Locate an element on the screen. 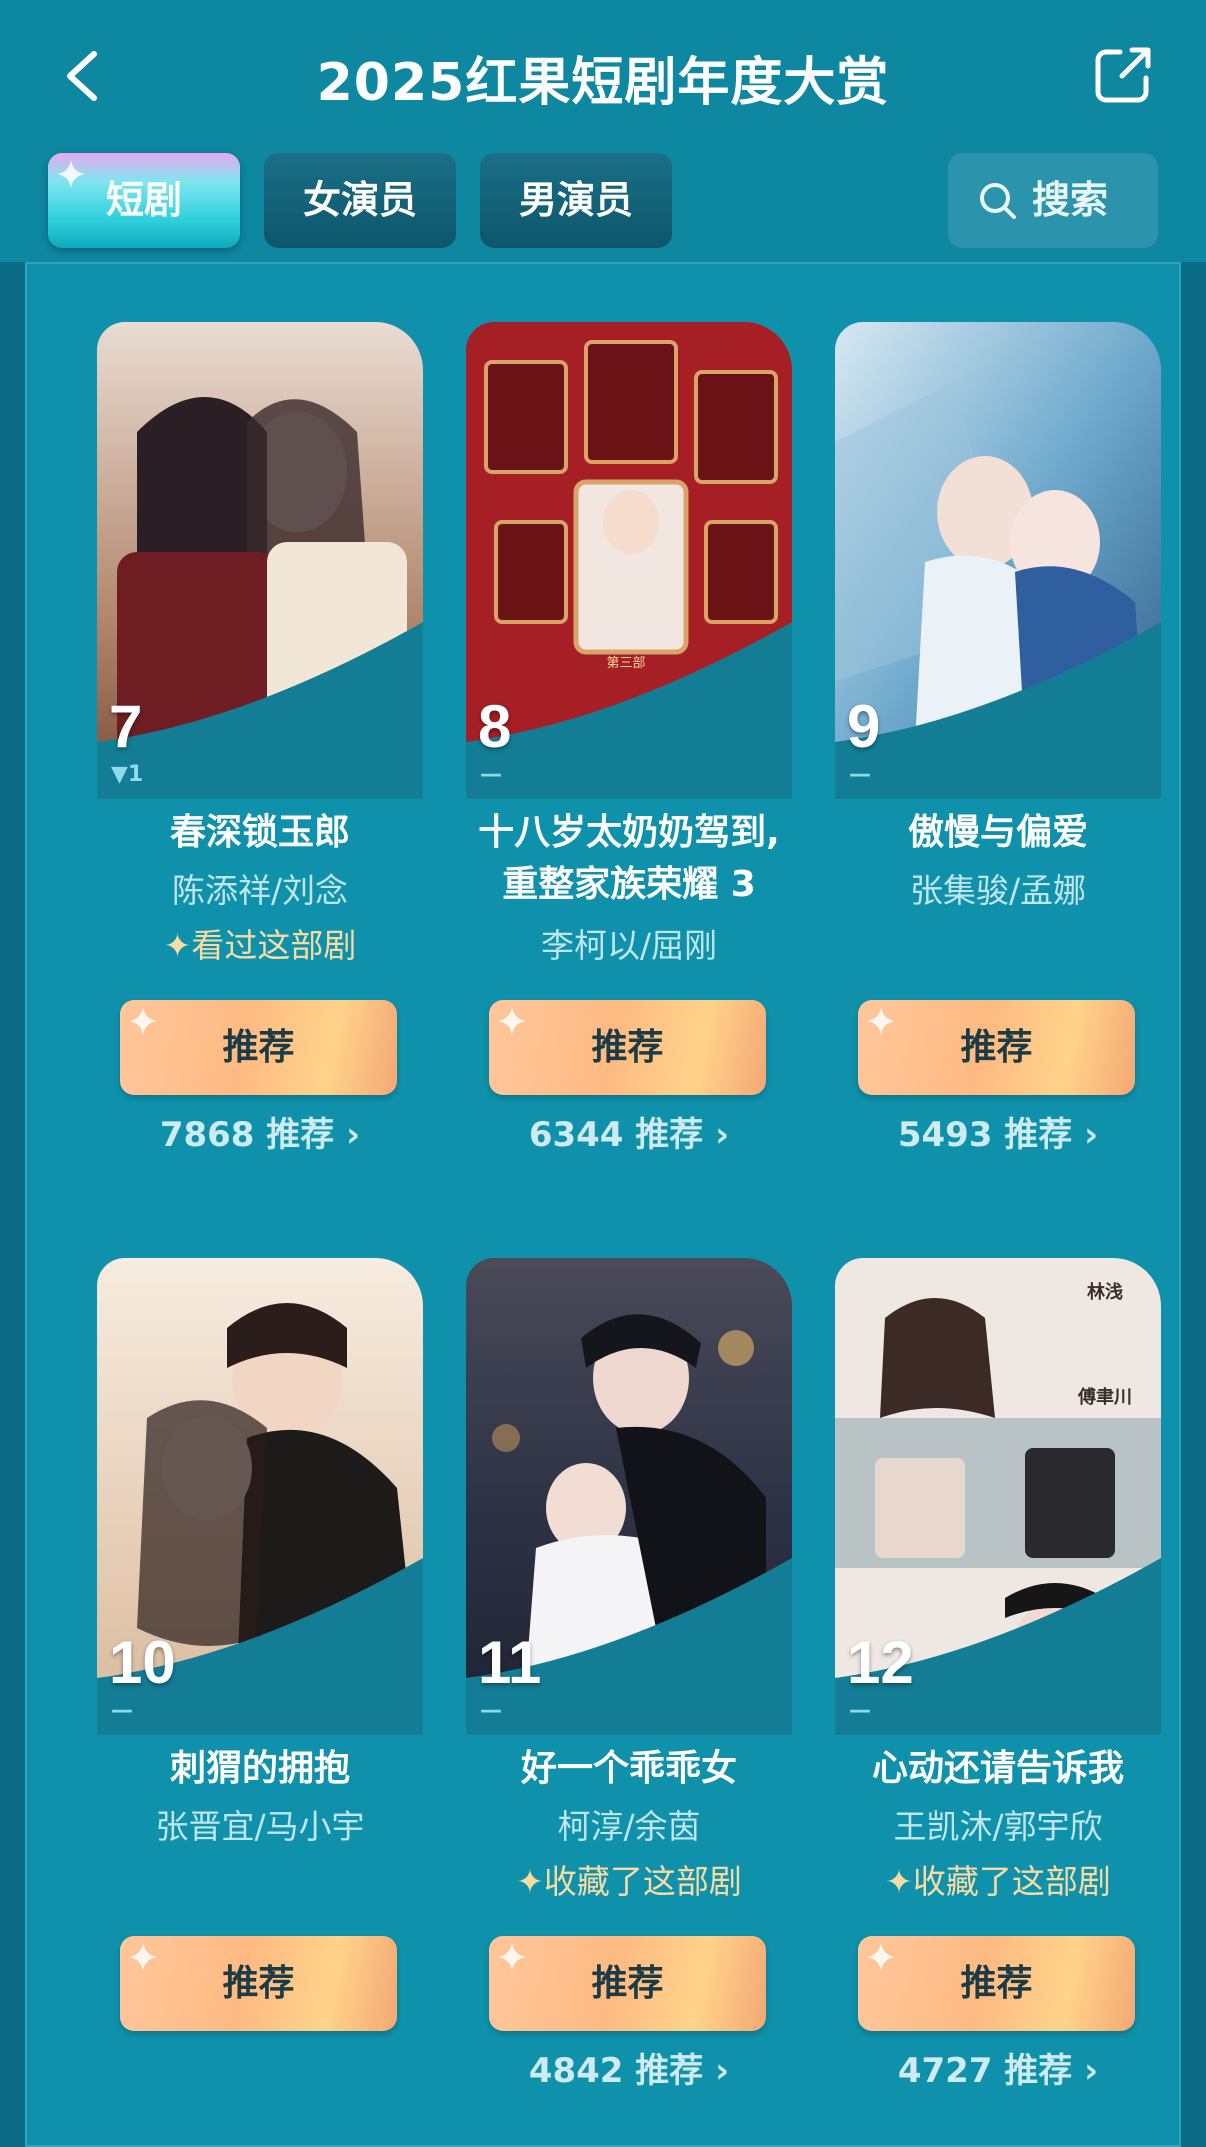  poster-name-label: 傅聿川 is located at coordinates (1104, 1397).